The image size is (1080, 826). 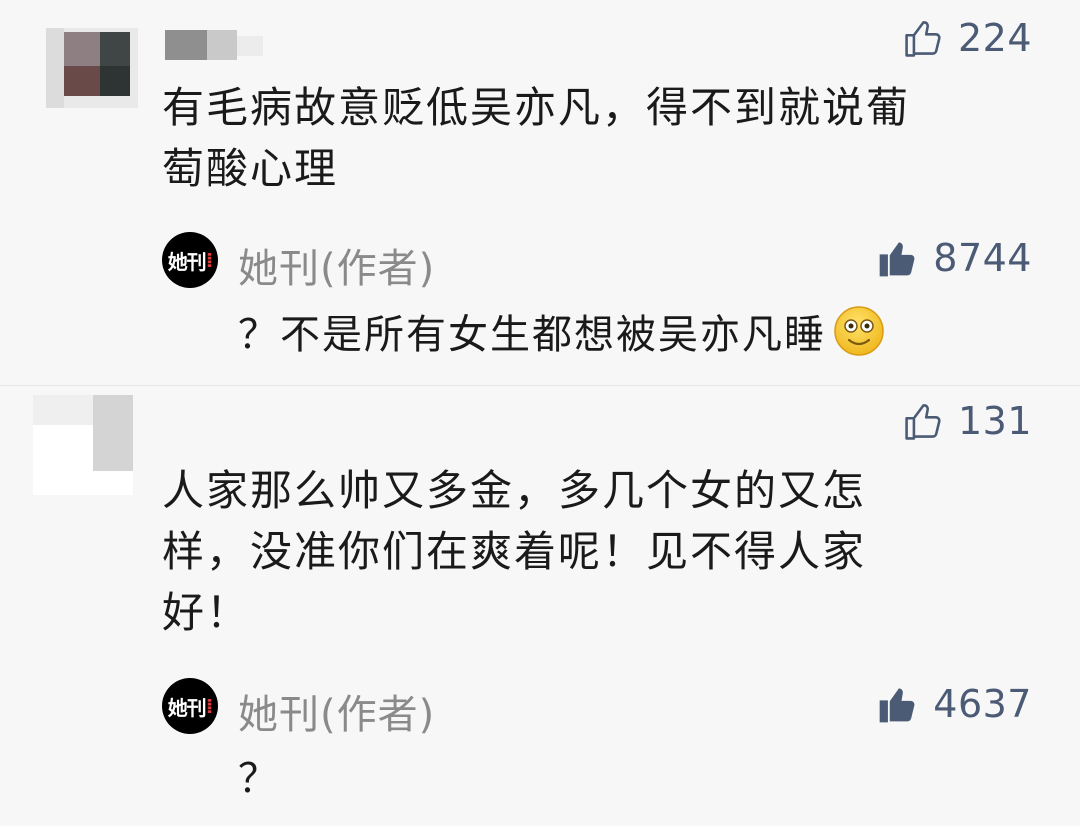 I want to click on like-button: 4637, so click(x=953, y=704).